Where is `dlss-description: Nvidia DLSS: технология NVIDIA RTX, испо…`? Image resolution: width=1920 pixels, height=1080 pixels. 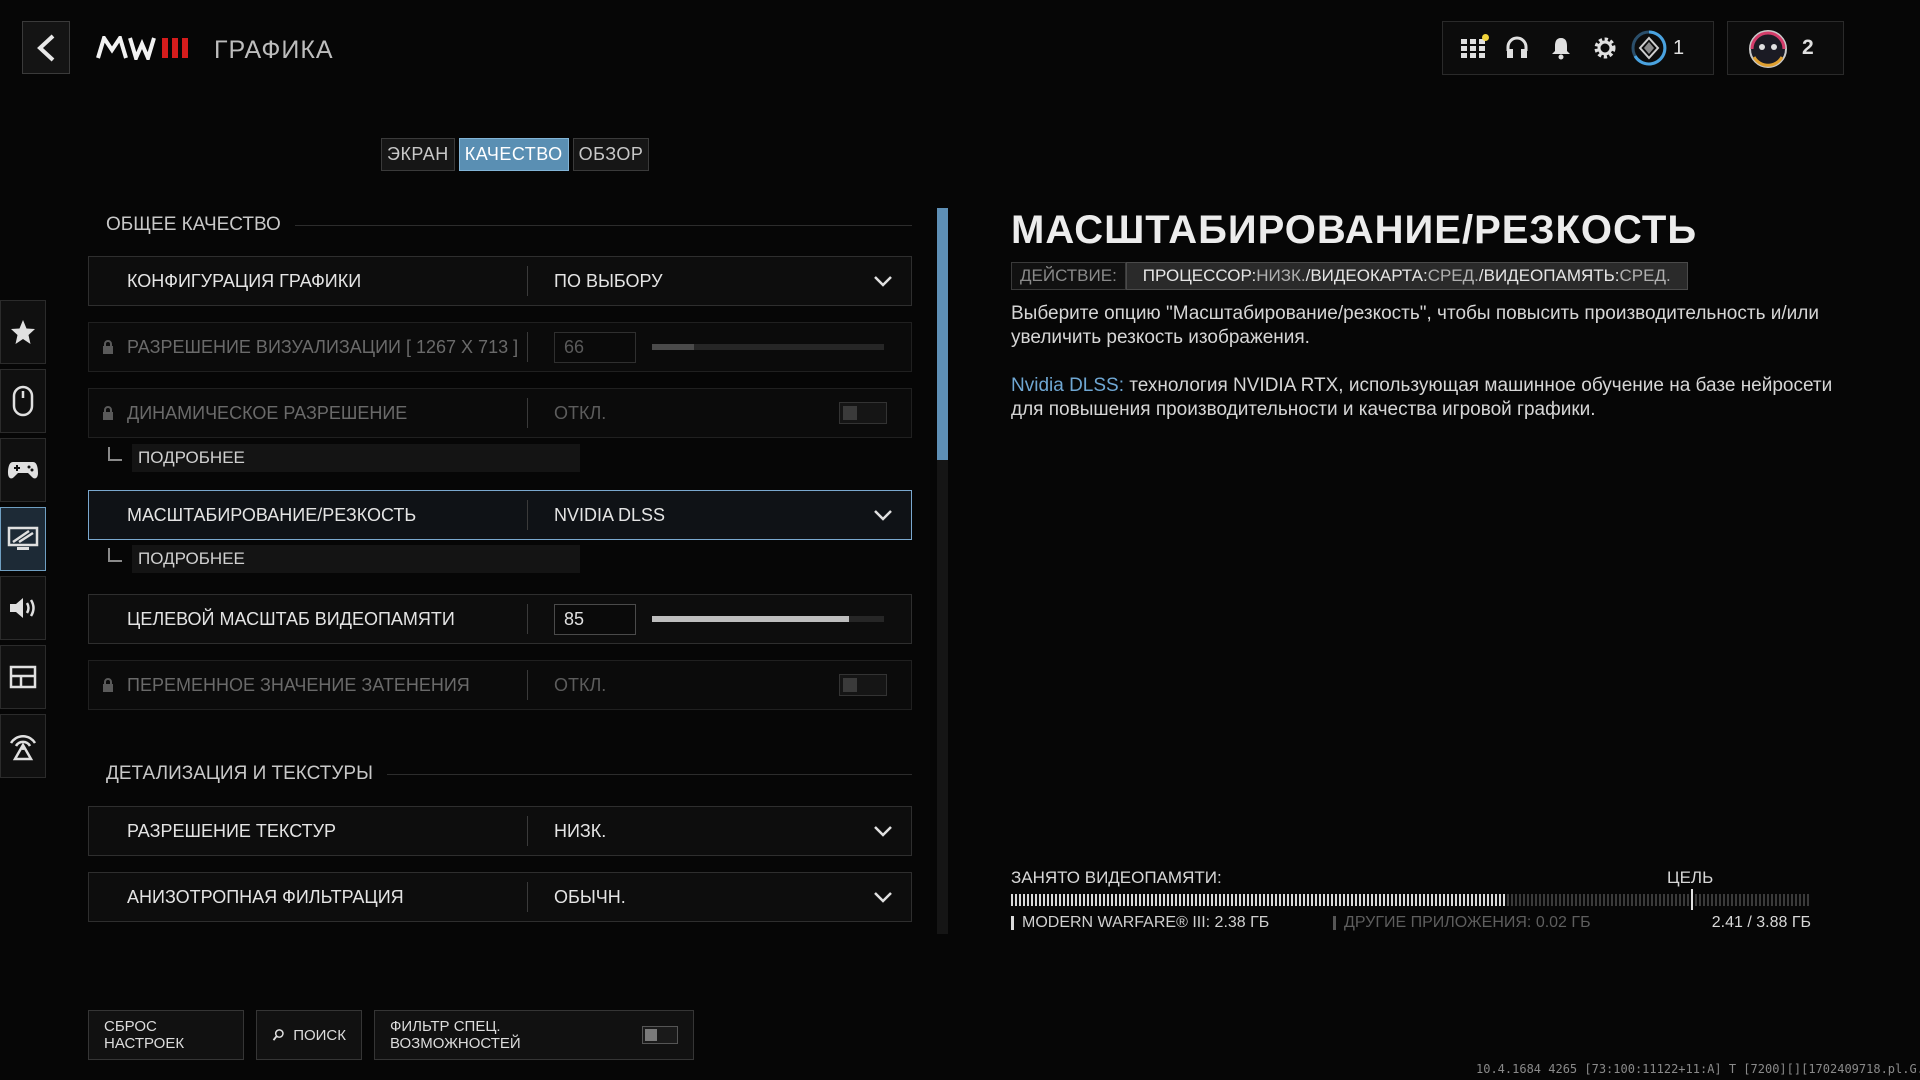 dlss-description: Nvidia DLSS: технология NVIDIA RTX, испо… is located at coordinates (1431, 398).